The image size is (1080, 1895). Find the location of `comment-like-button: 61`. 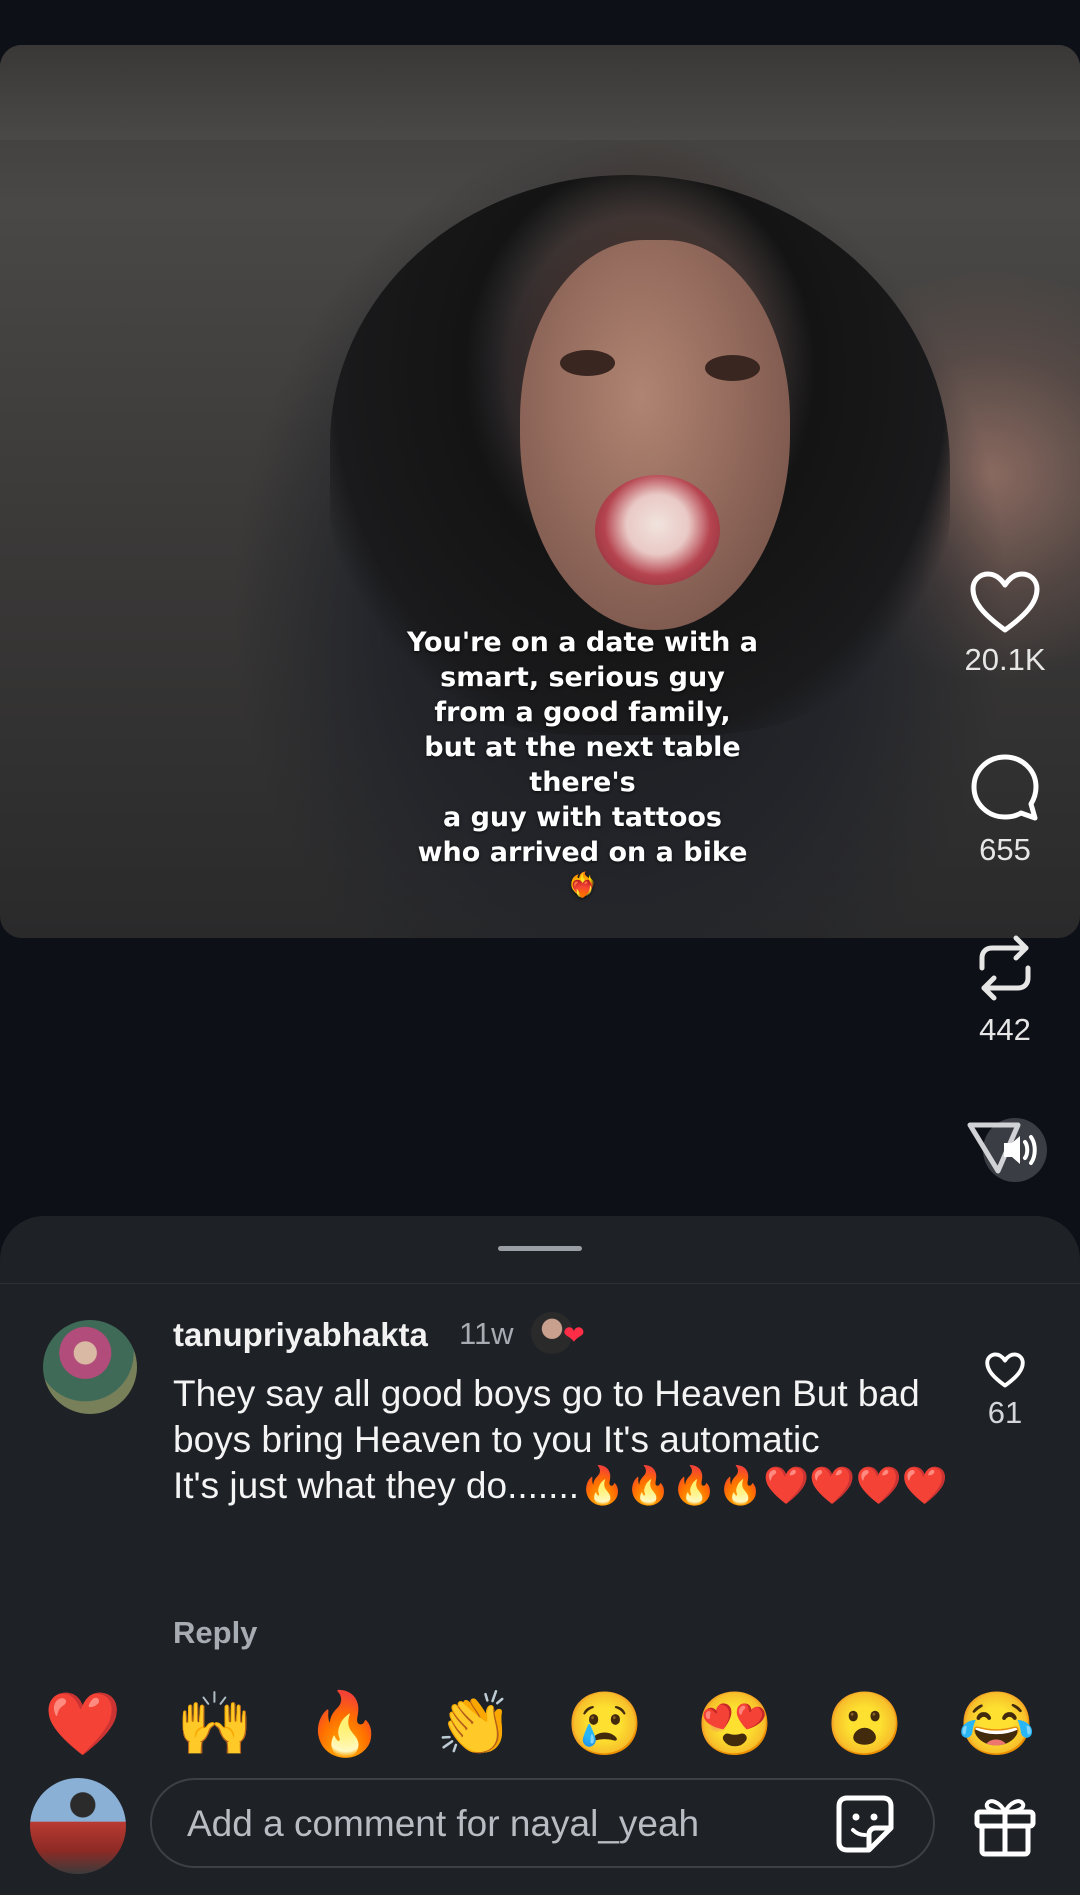

comment-like-button: 61 is located at coordinates (1005, 1391).